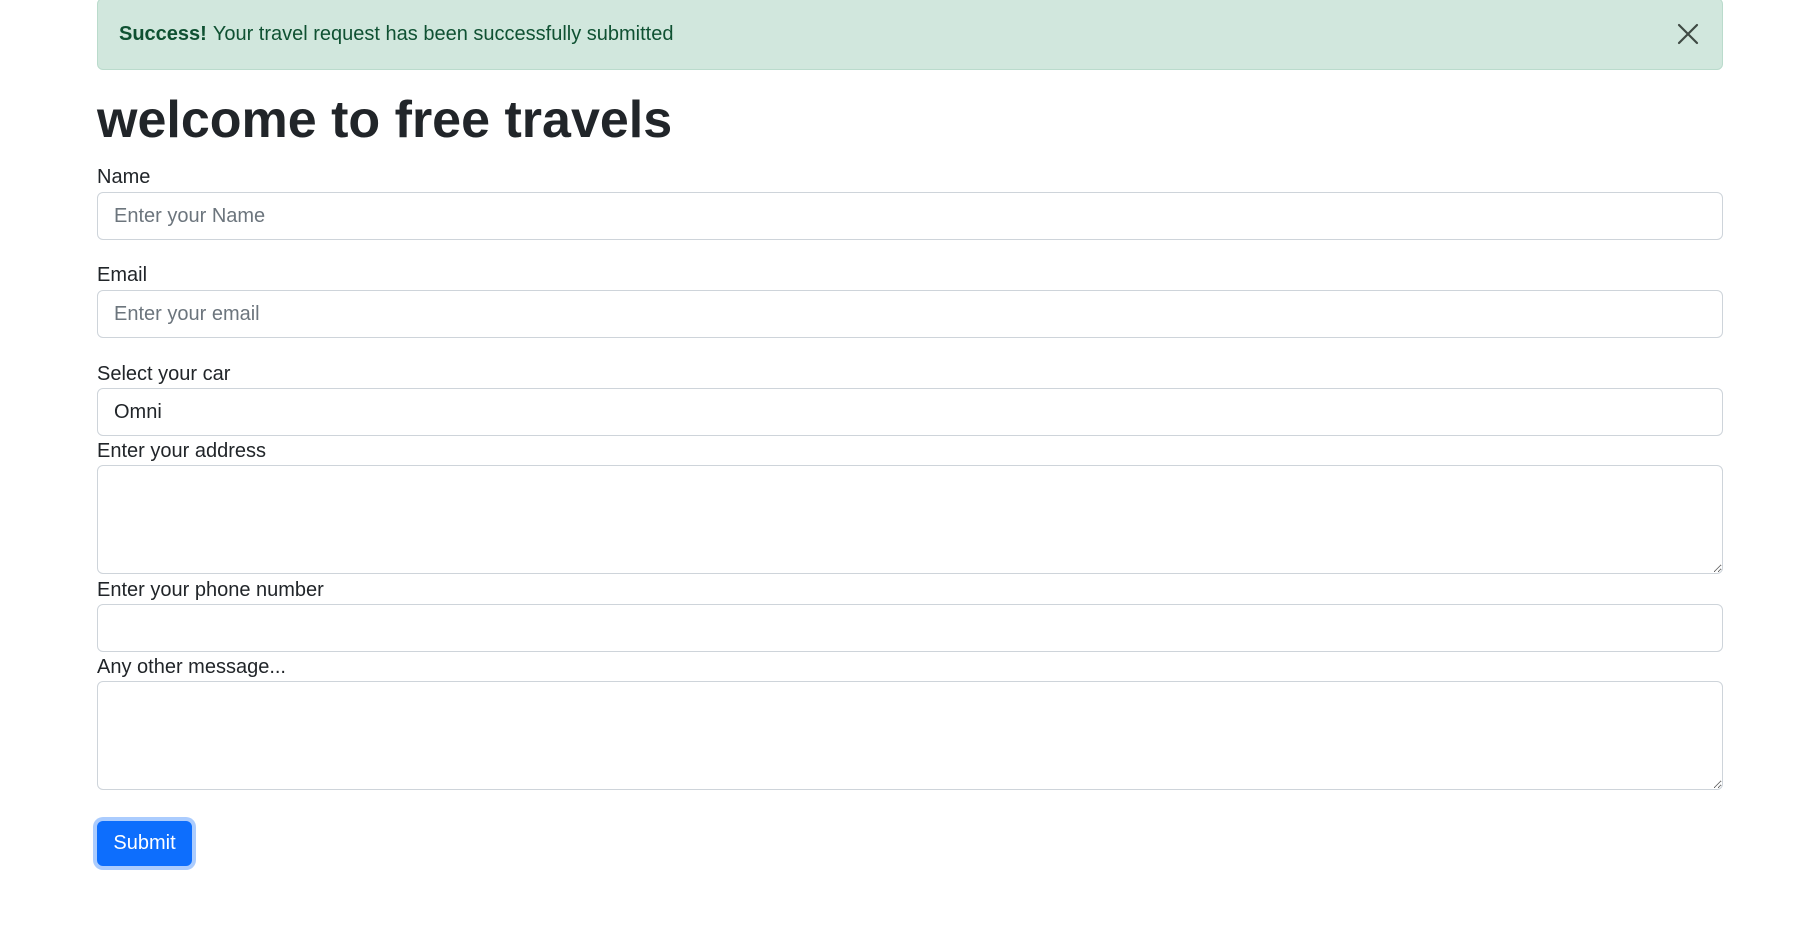  I want to click on car-select-value: Omni, so click(138, 411).